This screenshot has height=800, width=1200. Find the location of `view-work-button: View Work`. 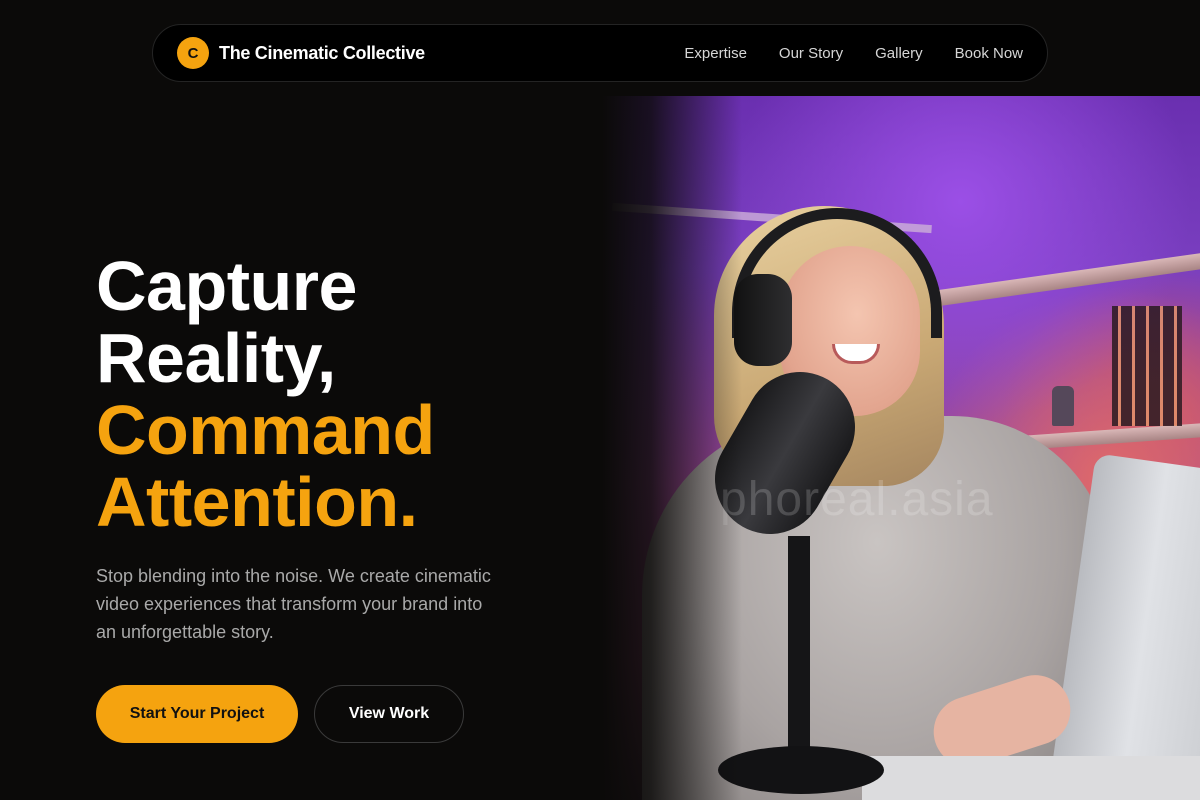

view-work-button: View Work is located at coordinates (389, 714).